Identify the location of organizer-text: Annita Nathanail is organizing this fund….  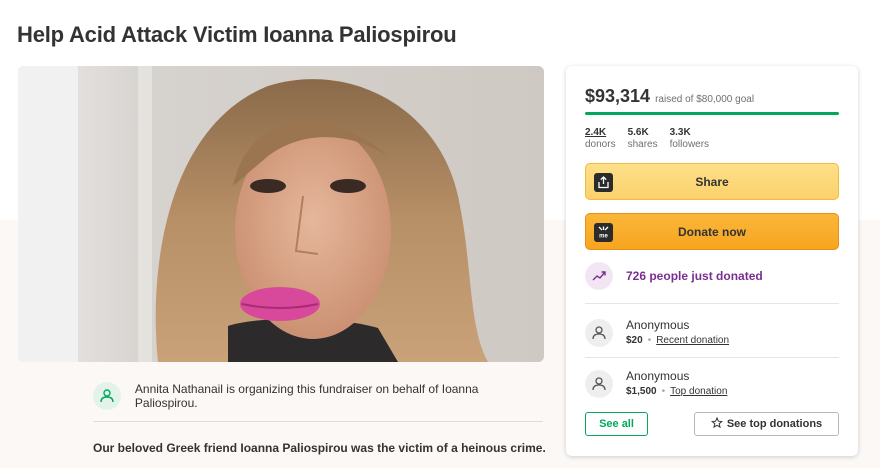
(306, 396).